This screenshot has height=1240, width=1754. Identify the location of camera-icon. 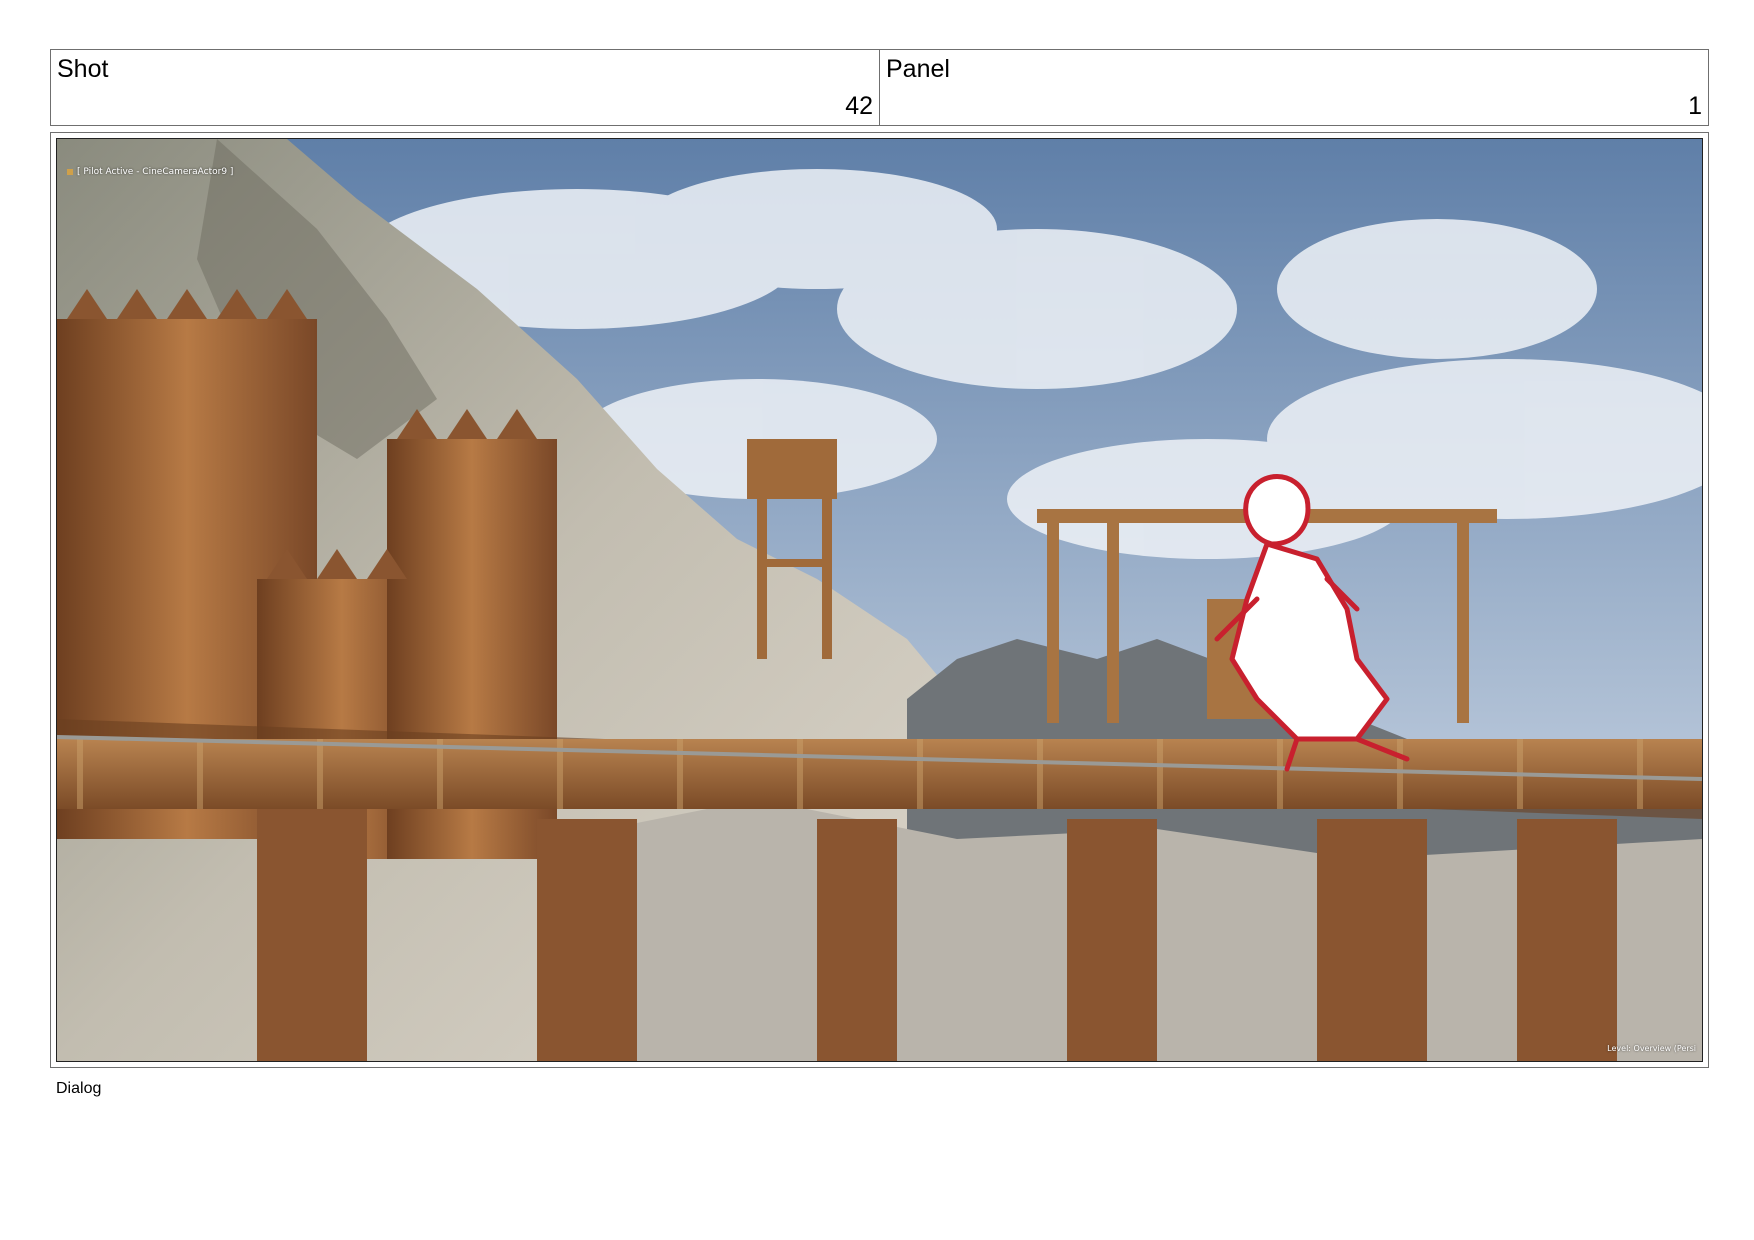
(70, 171).